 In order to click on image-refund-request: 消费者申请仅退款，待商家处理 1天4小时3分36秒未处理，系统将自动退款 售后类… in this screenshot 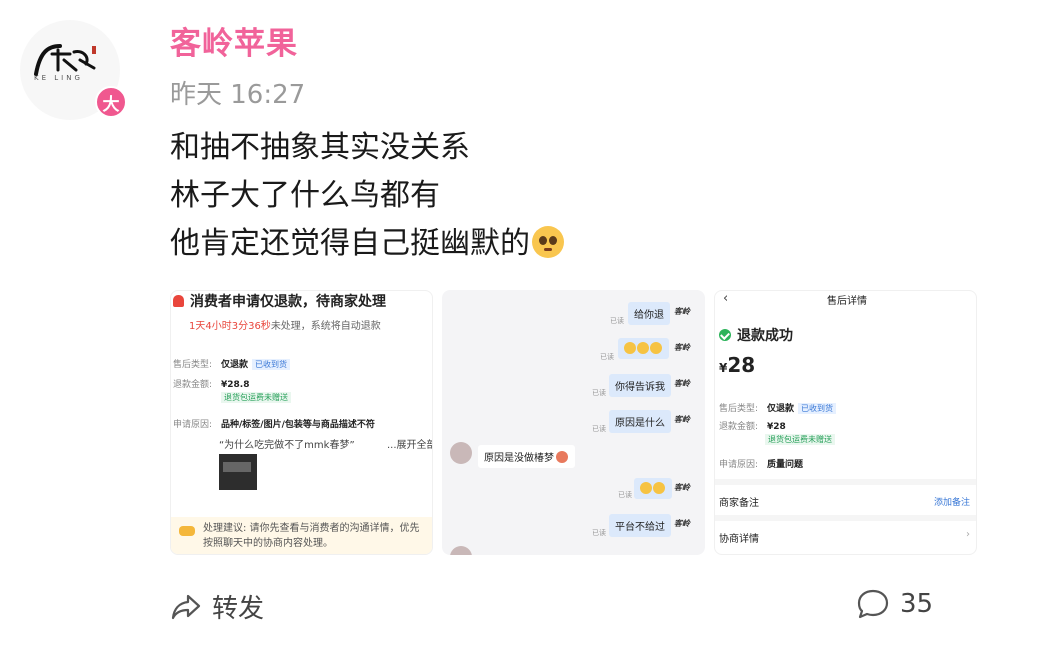, I will do `click(301, 422)`.